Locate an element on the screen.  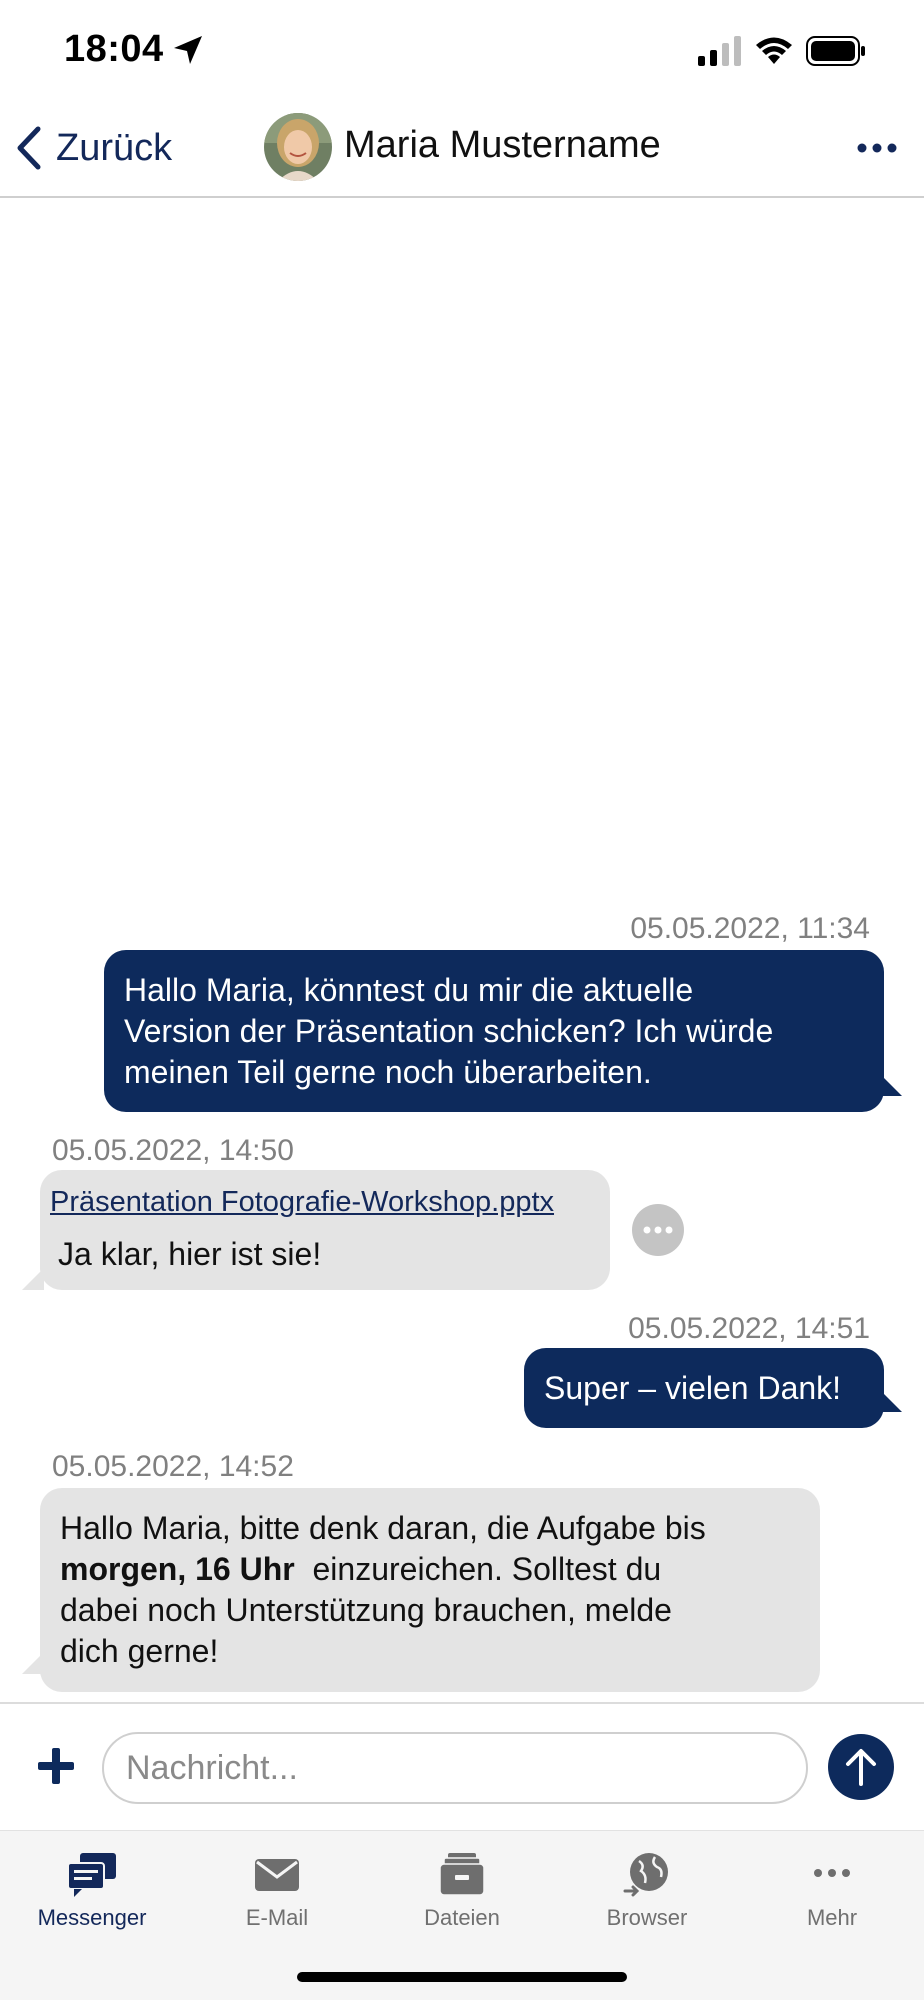
arrow-up-icon is located at coordinates (861, 1767).